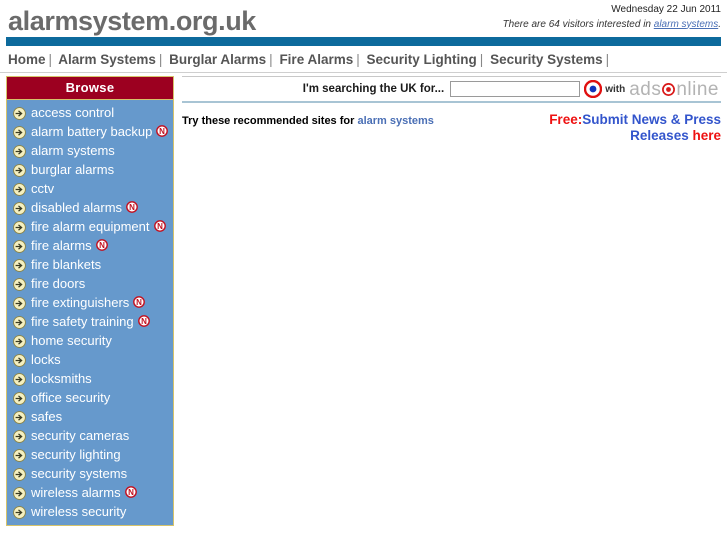  What do you see at coordinates (84, 492) in the screenshot?
I see `browse-item-label: wireless alarms N` at bounding box center [84, 492].